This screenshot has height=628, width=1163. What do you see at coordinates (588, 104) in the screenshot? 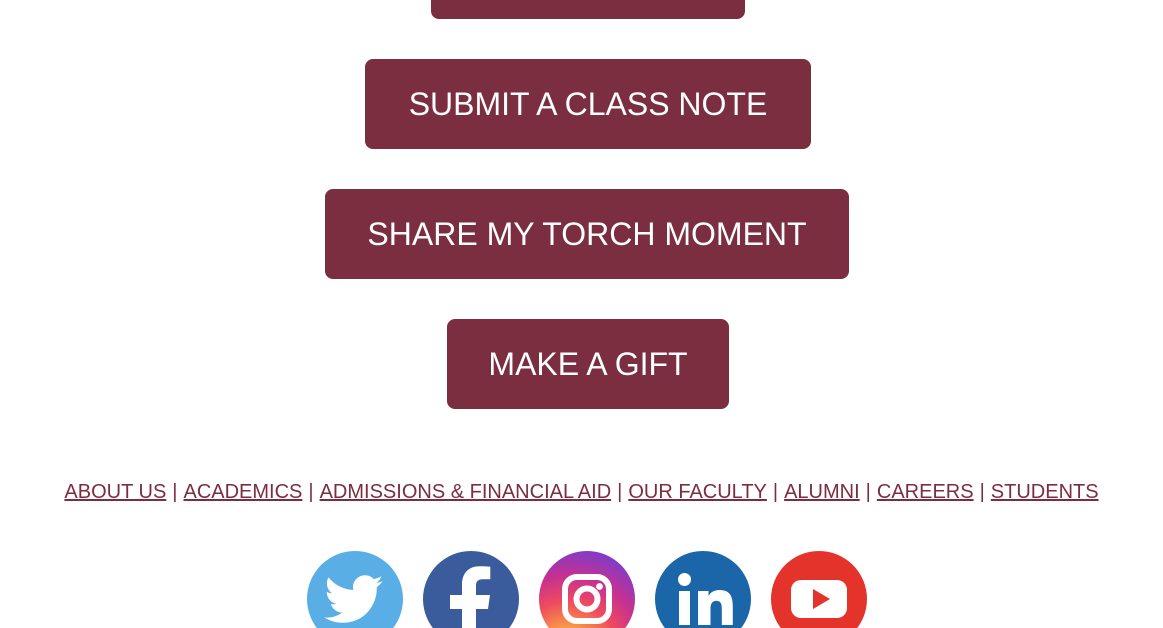
I see `submit-class-note-button: SUBMIT A CLASS NOTE` at bounding box center [588, 104].